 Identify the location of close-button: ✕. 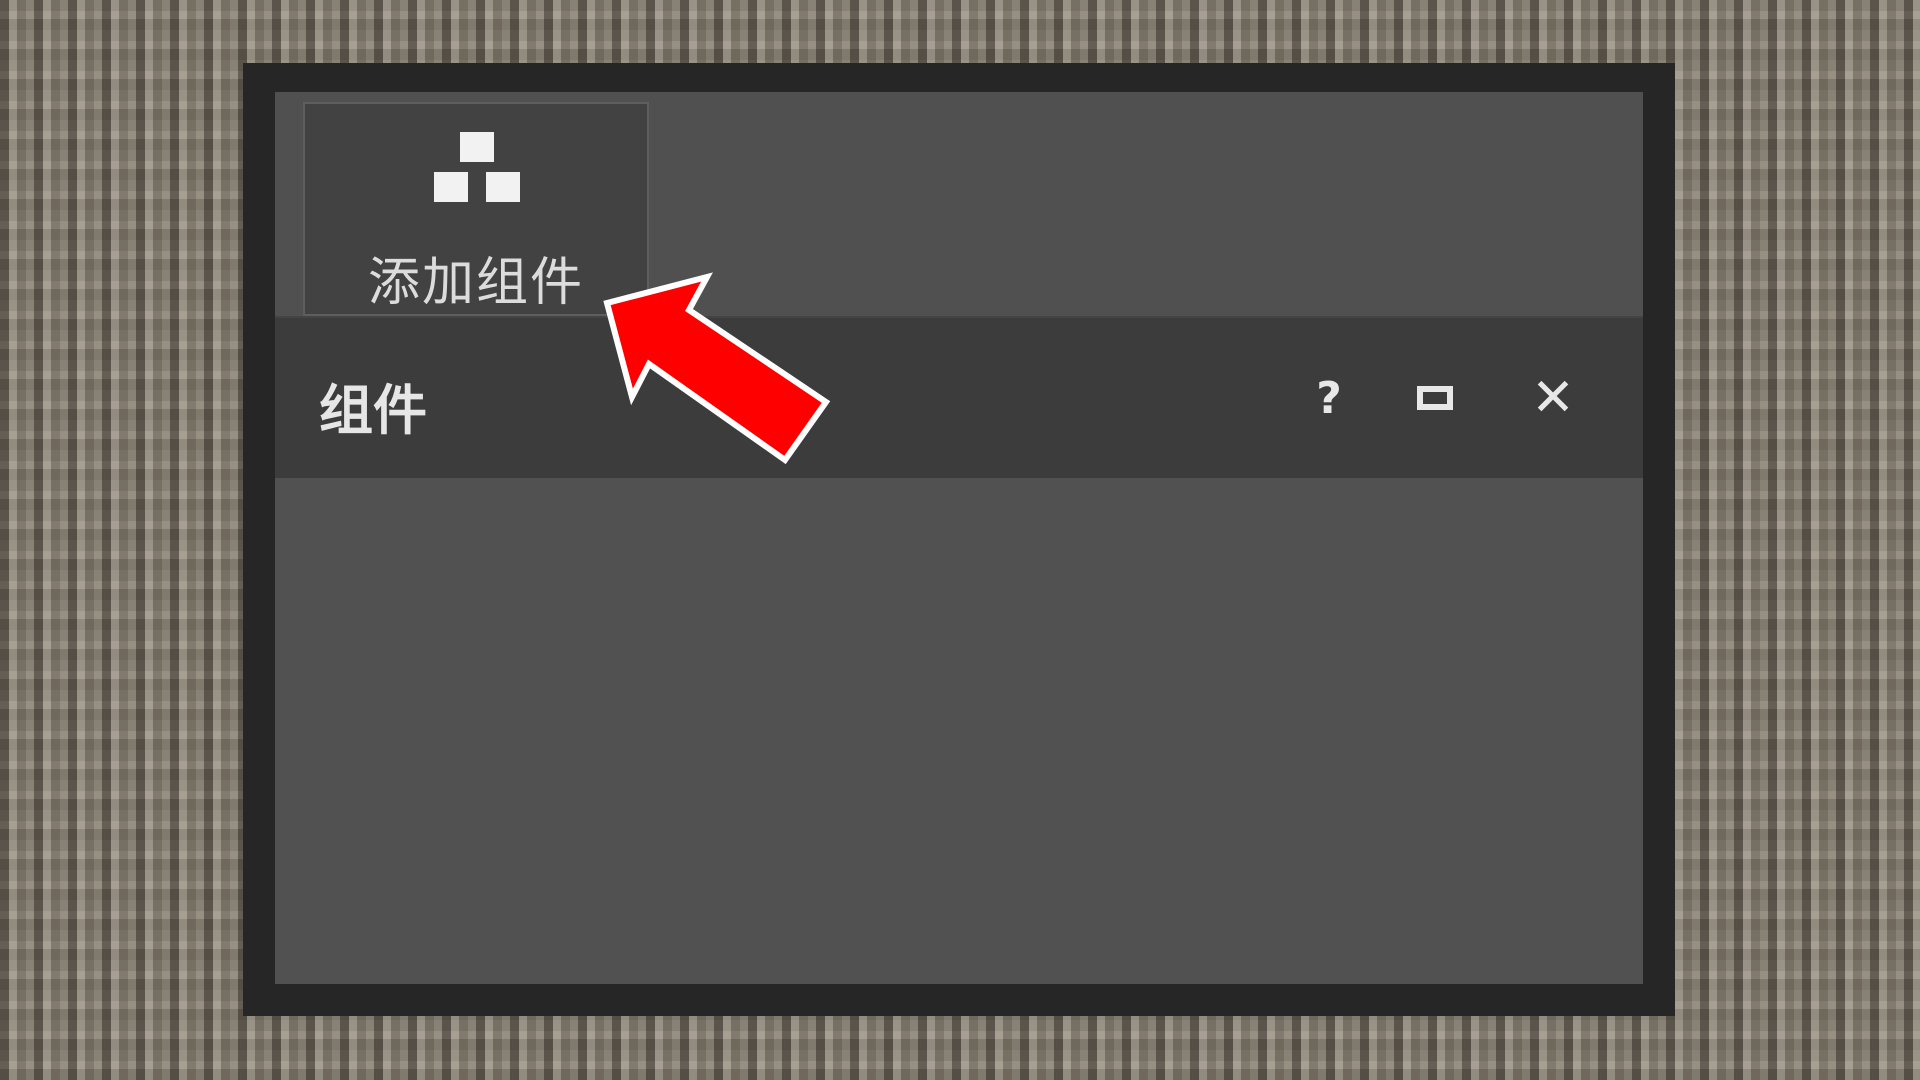
(1553, 398).